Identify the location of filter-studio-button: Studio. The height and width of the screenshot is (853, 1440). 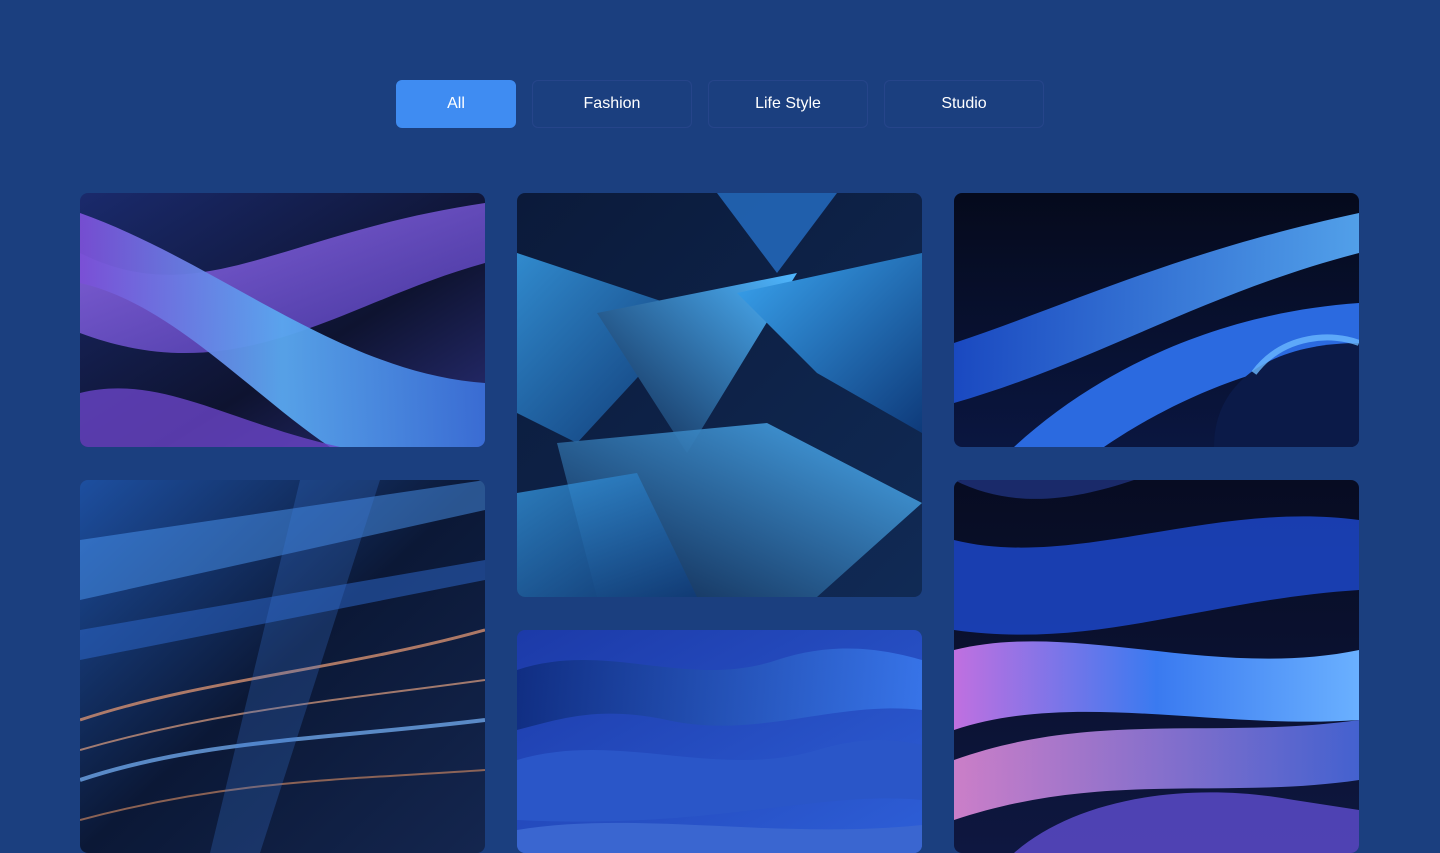
(964, 104).